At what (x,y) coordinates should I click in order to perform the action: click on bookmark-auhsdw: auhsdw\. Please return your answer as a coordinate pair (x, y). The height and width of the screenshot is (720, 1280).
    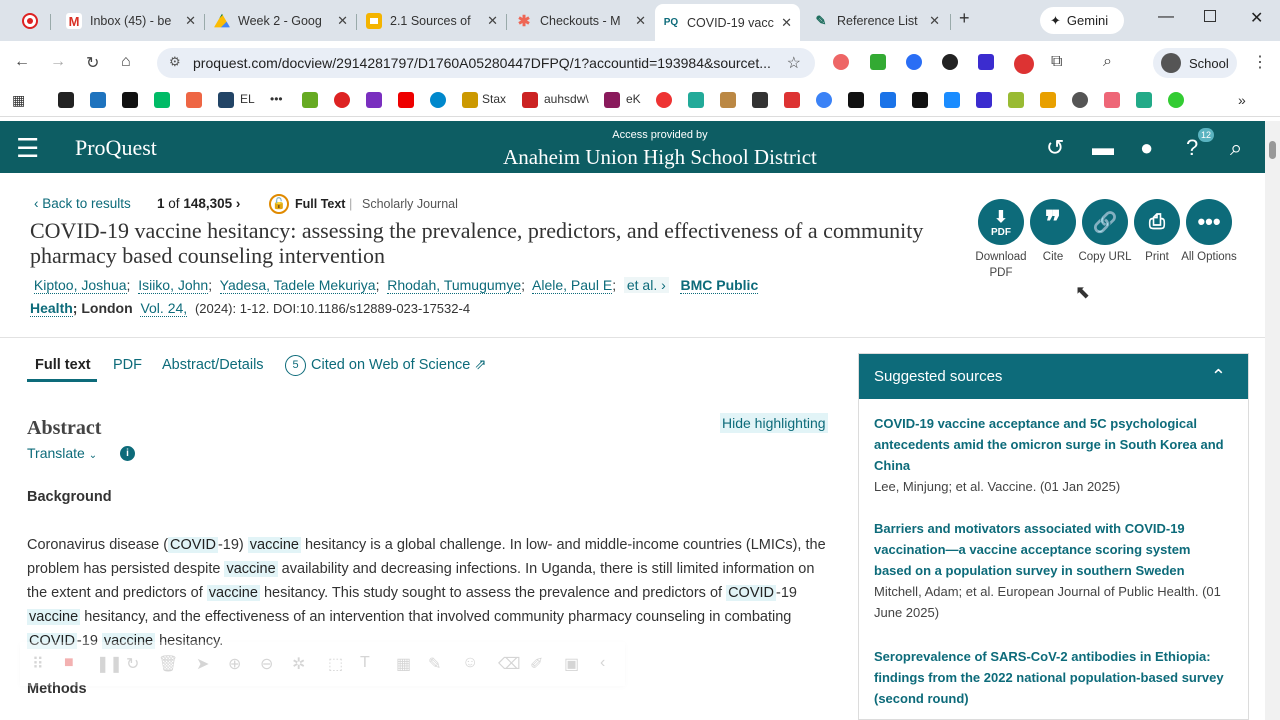
    Looking at the image, I should click on (566, 99).